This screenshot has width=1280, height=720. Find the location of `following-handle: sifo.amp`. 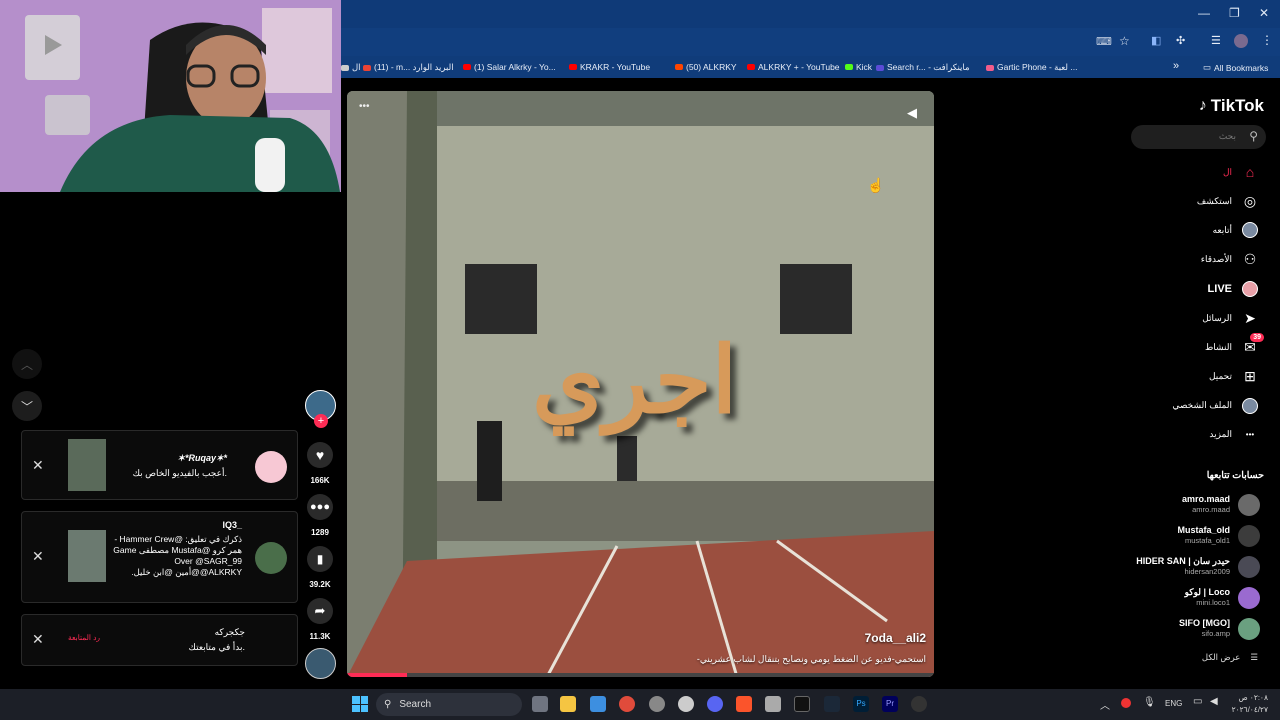

following-handle: sifo.amp is located at coordinates (1215, 633).